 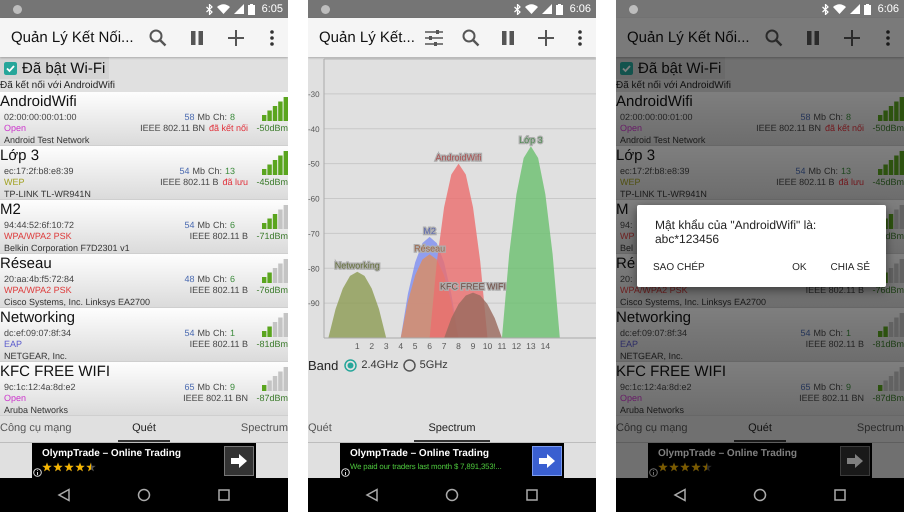 What do you see at coordinates (651, 356) in the screenshot?
I see `vendor-name: NETGEAR, Inc.` at bounding box center [651, 356].